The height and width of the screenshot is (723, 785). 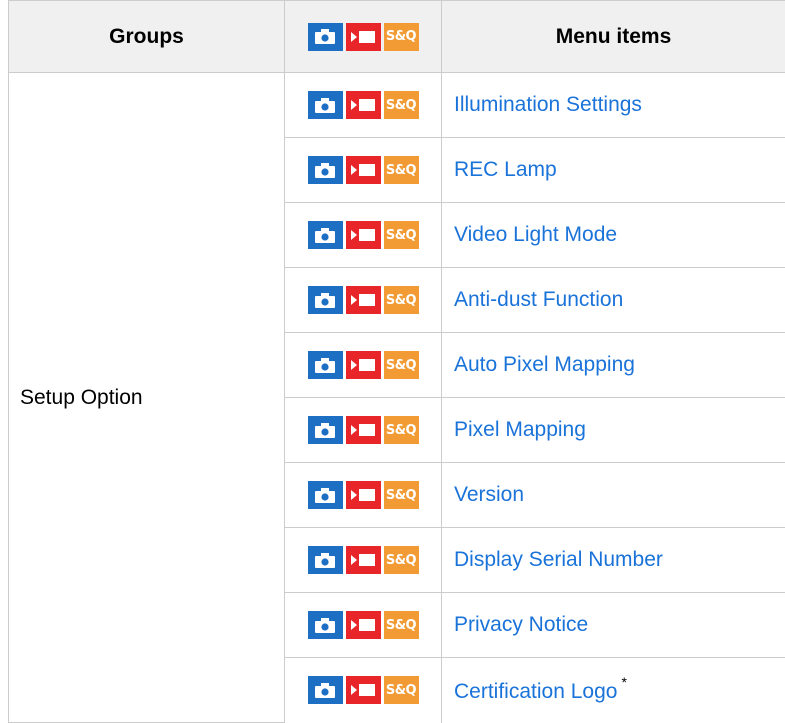 I want to click on menu-item-cell: REC Lamp, so click(x=613, y=170).